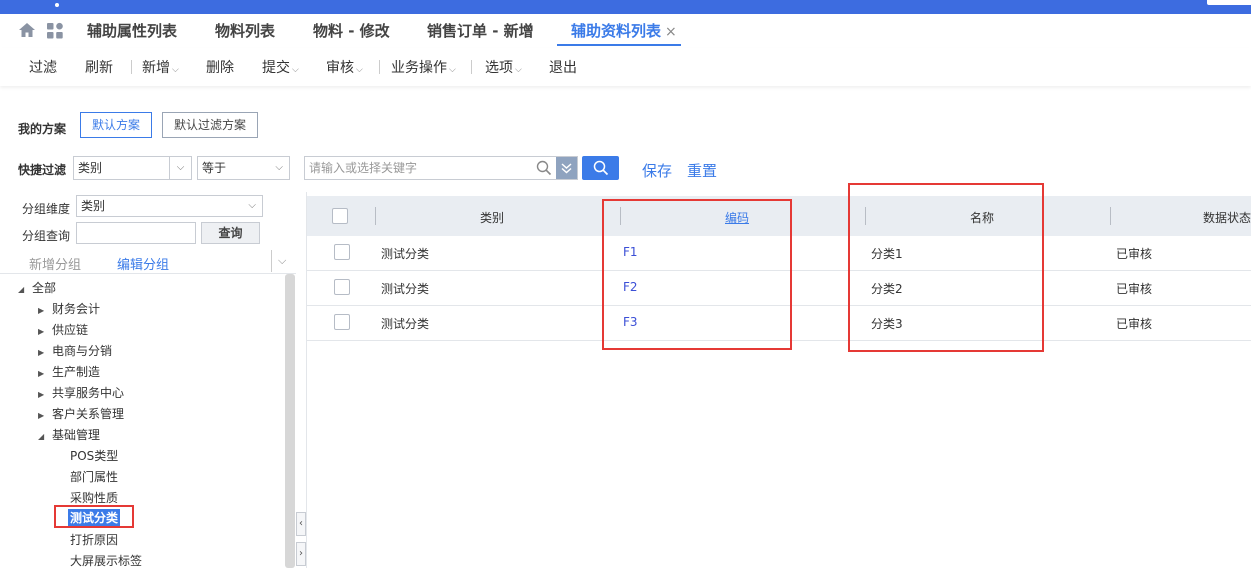 Image resolution: width=1251 pixels, height=569 pixels. What do you see at coordinates (290, 421) in the screenshot?
I see `tree-scrollbar` at bounding box center [290, 421].